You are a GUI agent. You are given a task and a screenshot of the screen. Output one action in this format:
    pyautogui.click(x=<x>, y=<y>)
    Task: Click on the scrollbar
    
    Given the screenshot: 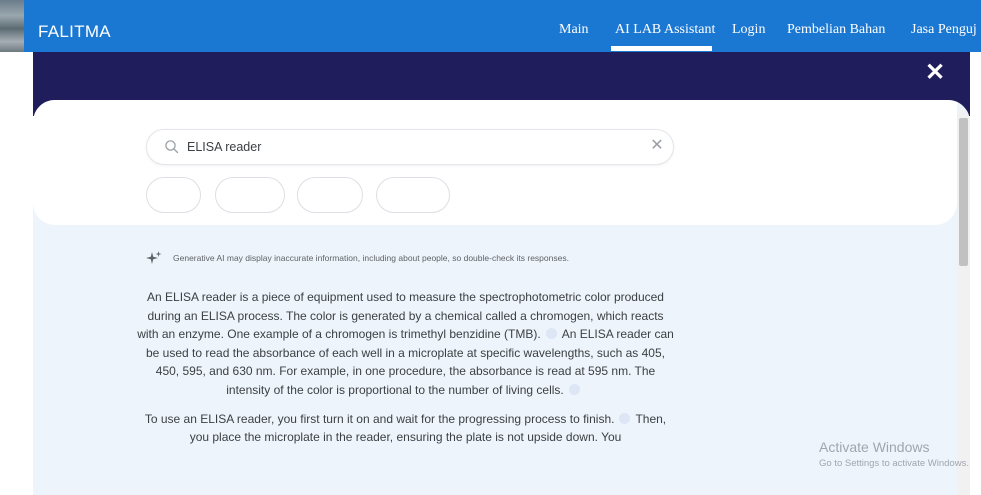 What is the action you would take?
    pyautogui.click(x=963, y=302)
    